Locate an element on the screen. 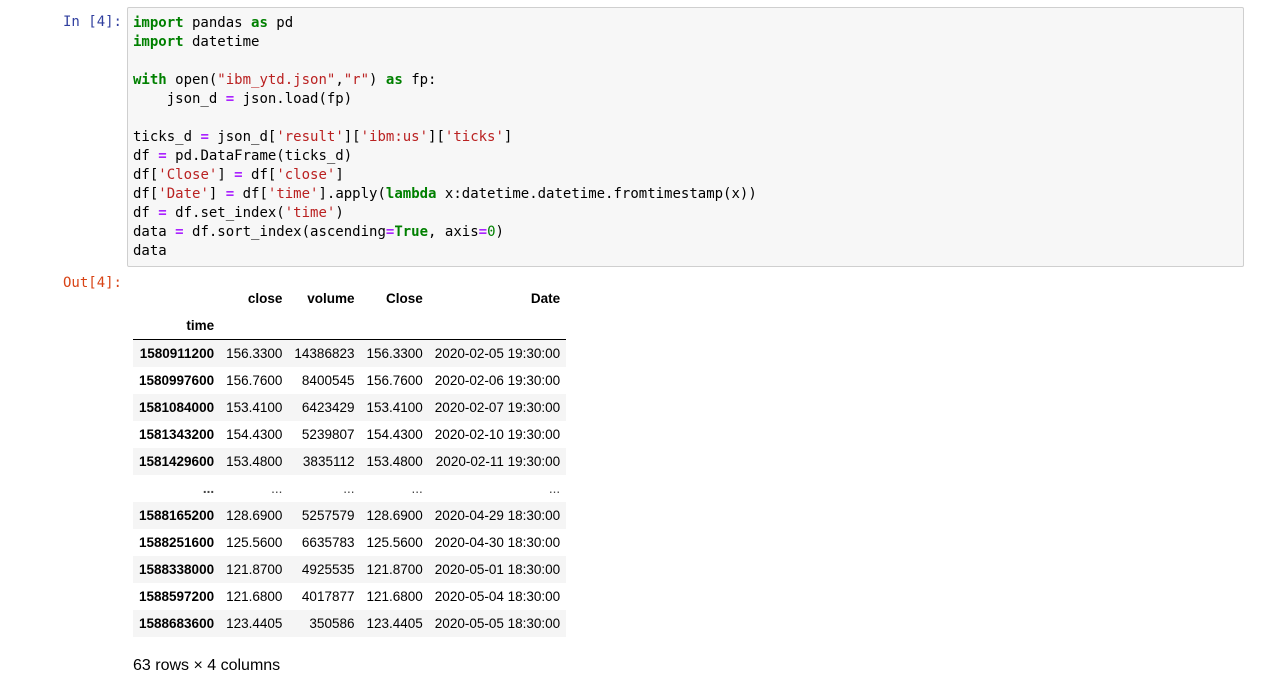 This screenshot has height=681, width=1263. row-index: 1588597200 is located at coordinates (177, 596).